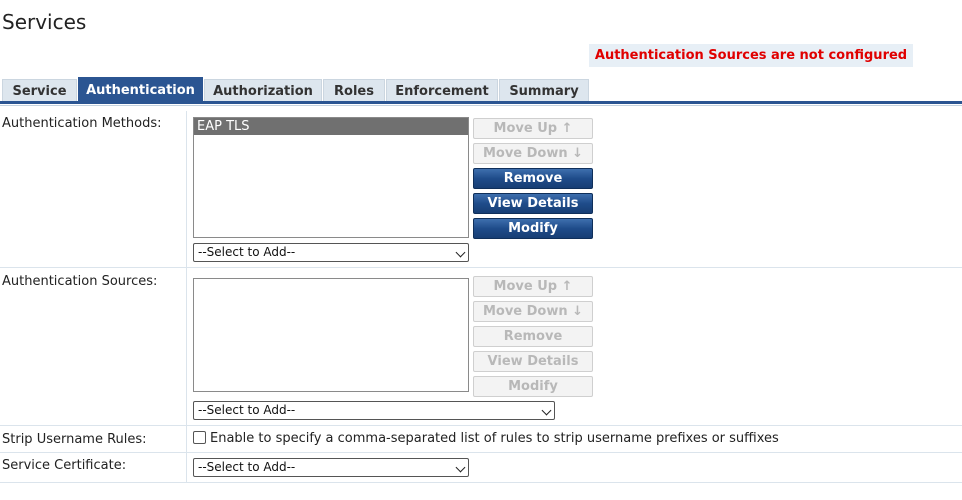 Image resolution: width=962 pixels, height=500 pixels. What do you see at coordinates (331, 335) in the screenshot?
I see `auth-sources-list` at bounding box center [331, 335].